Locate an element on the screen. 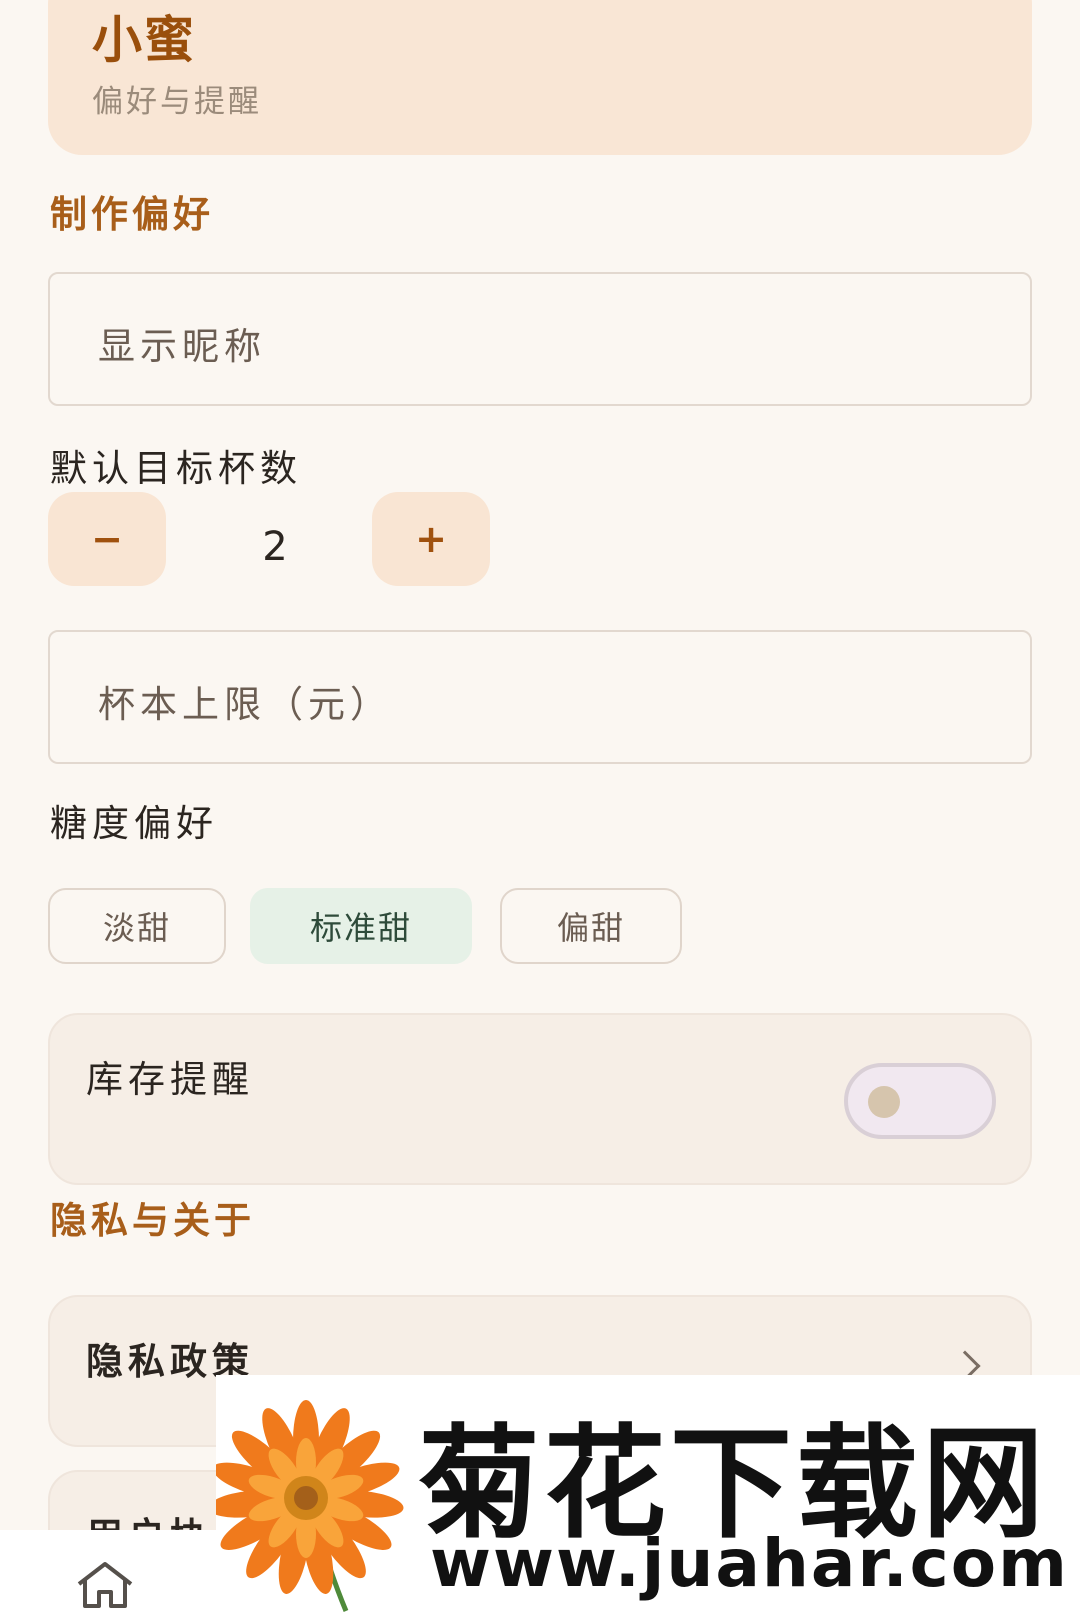  cups-value: 2 is located at coordinates (275, 547).